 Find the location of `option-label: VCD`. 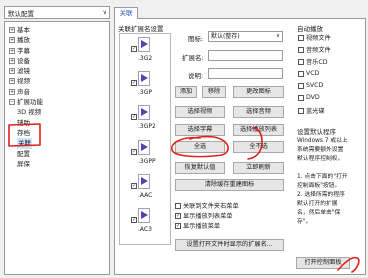

option-label: VCD is located at coordinates (313, 73).